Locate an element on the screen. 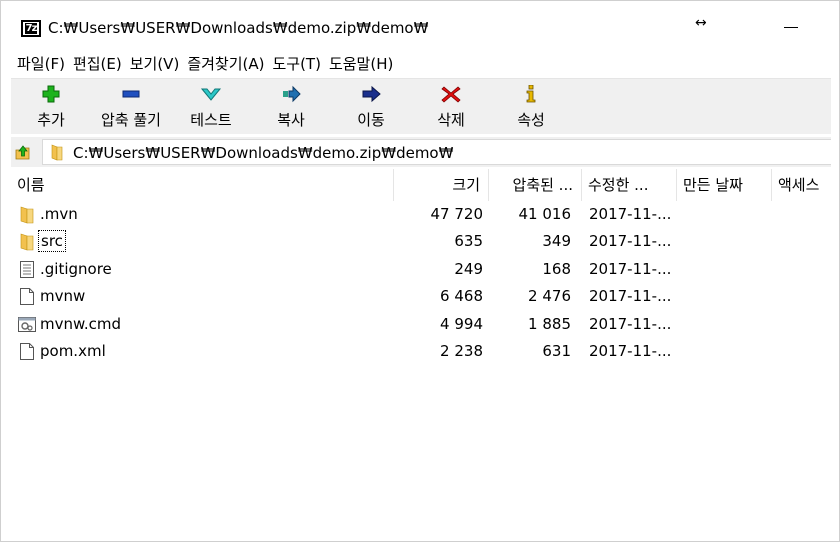 The height and width of the screenshot is (542, 840). menu-file: 파일(F) is located at coordinates (41, 64).